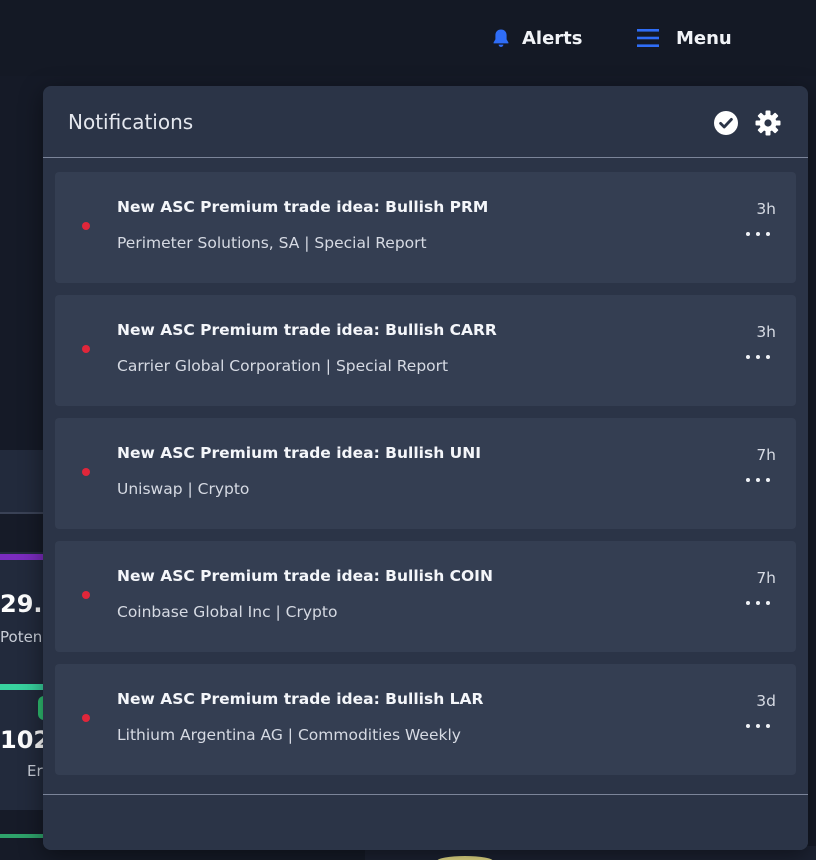 This screenshot has height=860, width=816. Describe the element at coordinates (300, 699) in the screenshot. I see `notification-title: New ASC Premium trade idea: Bullish LAR` at that location.